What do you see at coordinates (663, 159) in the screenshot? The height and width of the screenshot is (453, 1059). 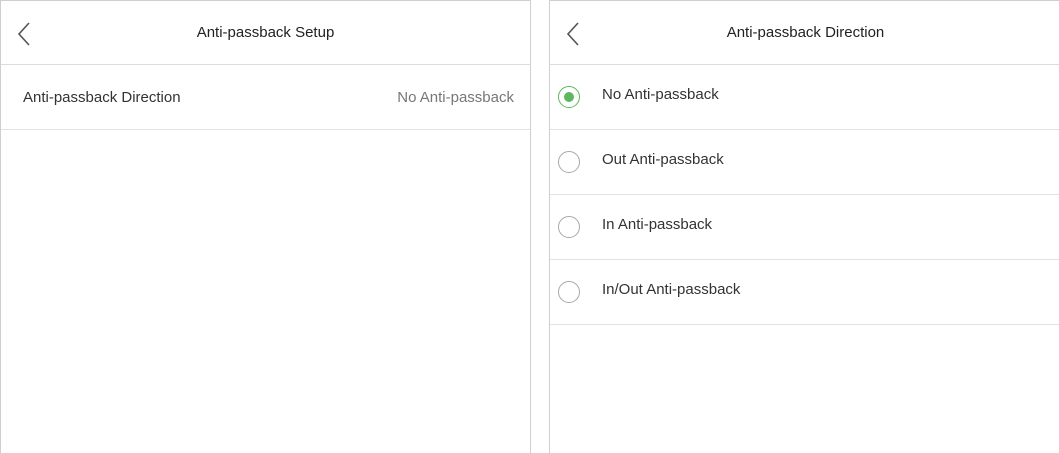 I see `option-label: Out Anti-passback` at bounding box center [663, 159].